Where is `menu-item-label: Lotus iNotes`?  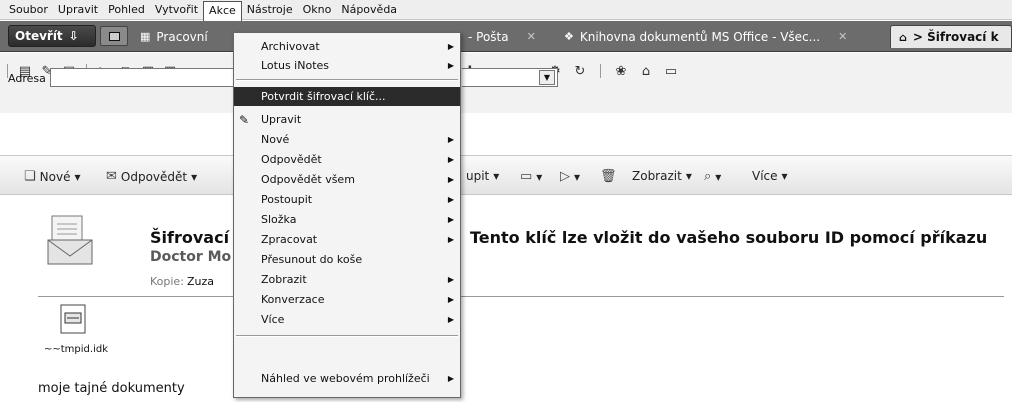 menu-item-label: Lotus iNotes is located at coordinates (295, 65).